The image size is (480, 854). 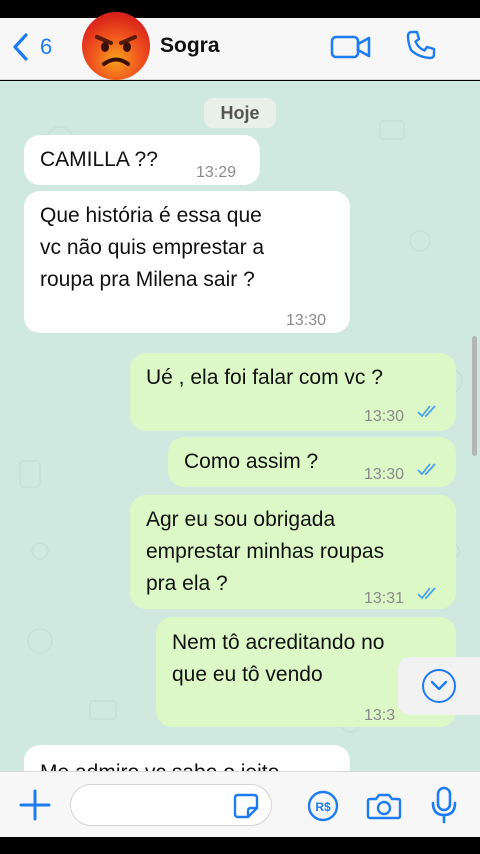 What do you see at coordinates (246, 806) in the screenshot?
I see `sticker-icon` at bounding box center [246, 806].